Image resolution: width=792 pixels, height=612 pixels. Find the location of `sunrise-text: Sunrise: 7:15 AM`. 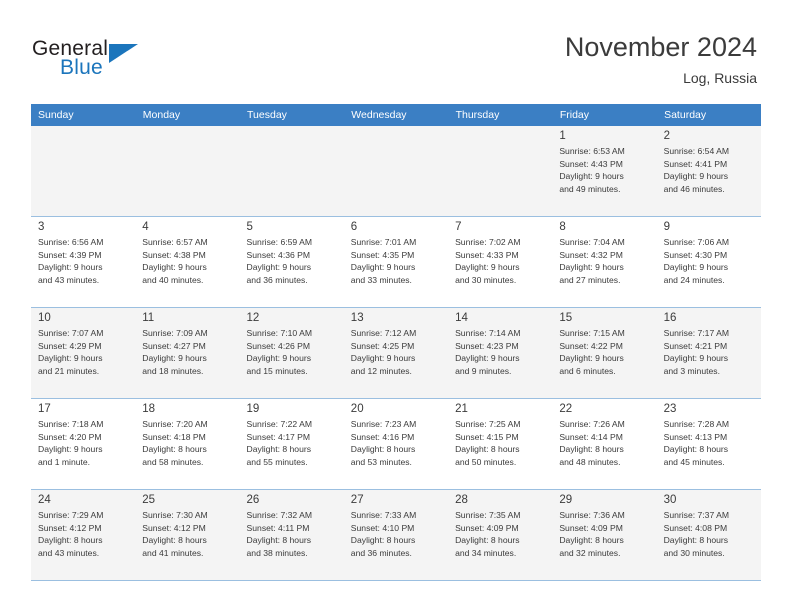

sunrise-text: Sunrise: 7:15 AM is located at coordinates (592, 333).